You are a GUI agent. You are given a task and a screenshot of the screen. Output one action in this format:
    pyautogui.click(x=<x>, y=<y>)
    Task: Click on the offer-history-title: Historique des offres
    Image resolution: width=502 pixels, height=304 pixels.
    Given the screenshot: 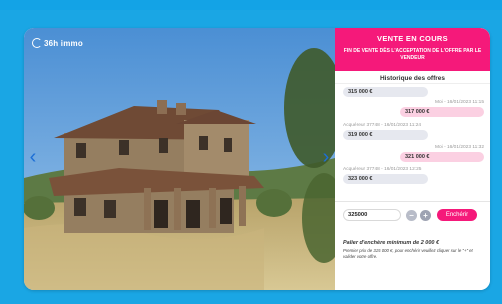 What is the action you would take?
    pyautogui.click(x=412, y=78)
    